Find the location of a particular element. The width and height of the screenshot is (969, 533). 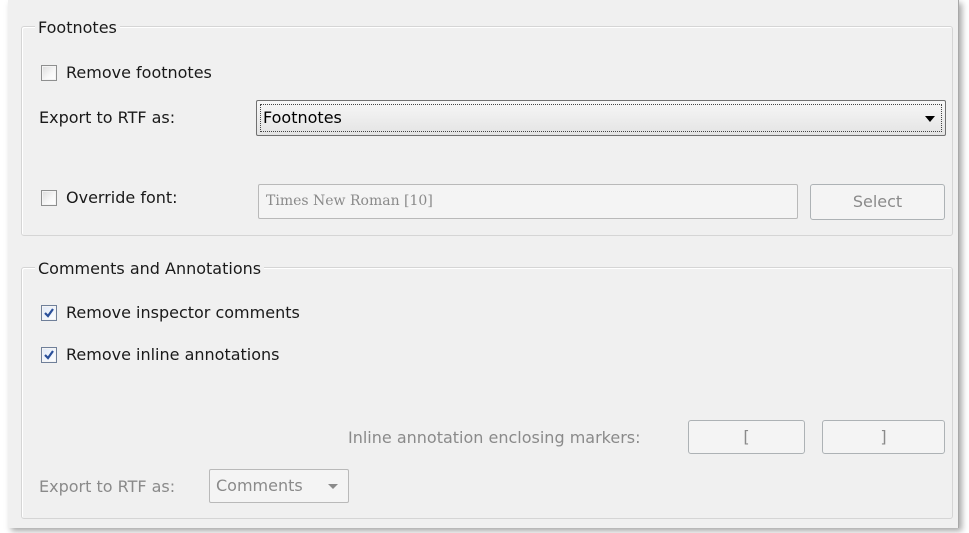

open-marker-field: [ is located at coordinates (746, 437).